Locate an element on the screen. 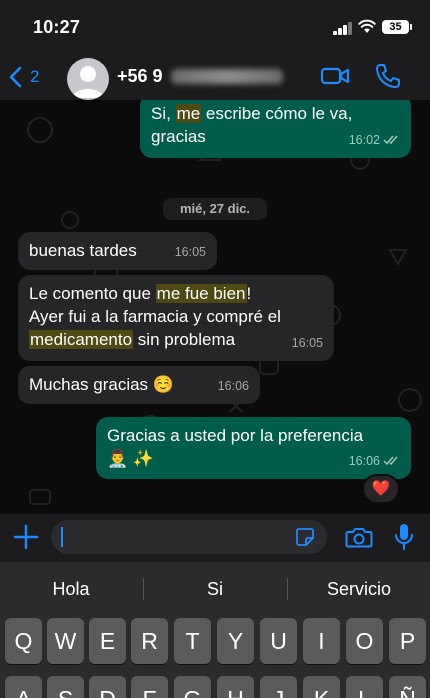  contact-name: +56 9 is located at coordinates (200, 76).